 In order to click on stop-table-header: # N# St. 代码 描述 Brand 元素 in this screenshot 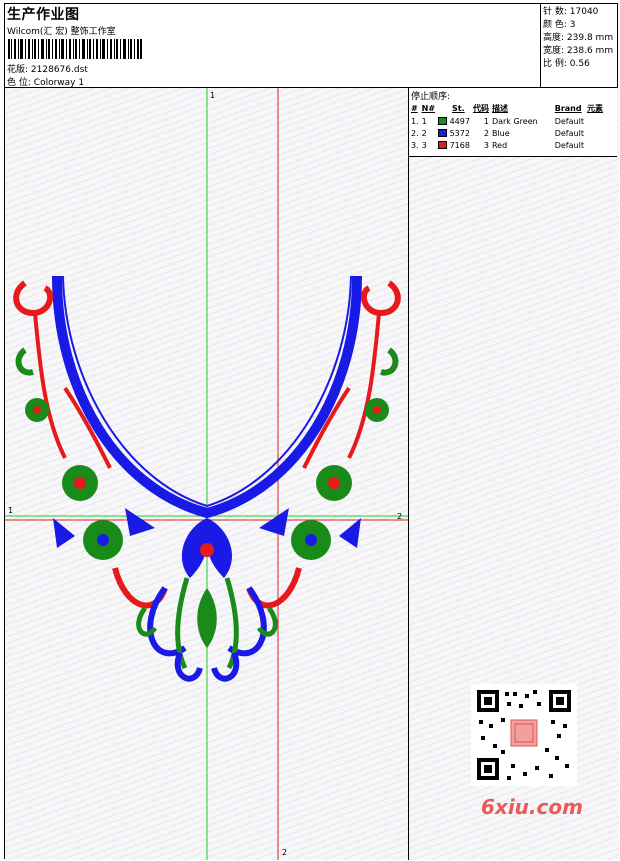, I will do `click(507, 108)`.